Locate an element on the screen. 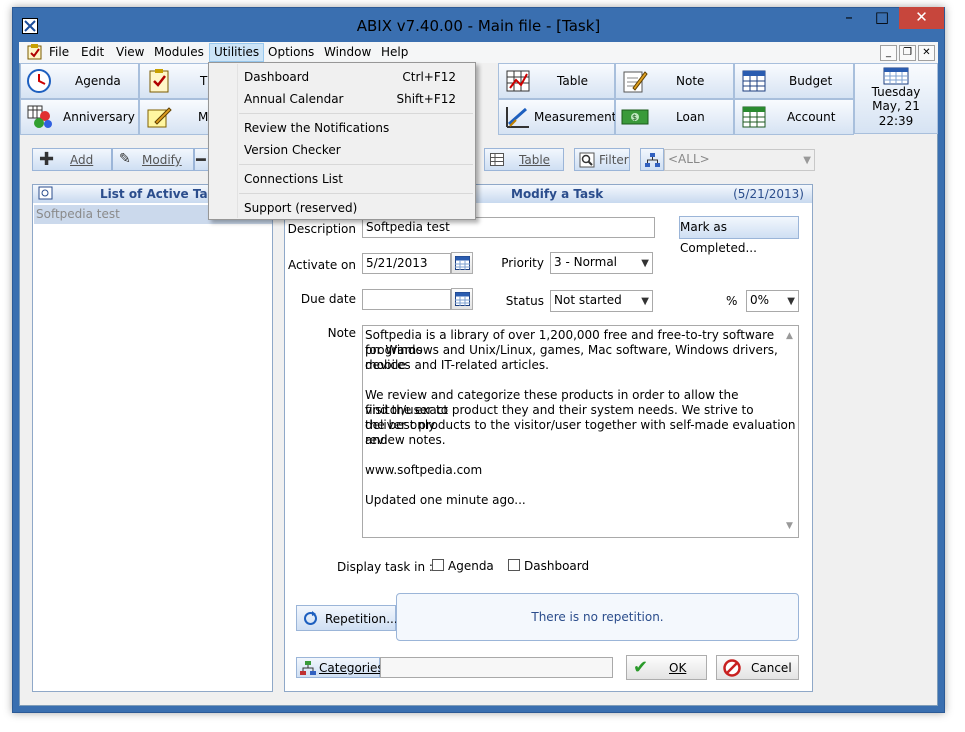 The image size is (965, 732). task-form-title: Modify a Task is located at coordinates (557, 194).